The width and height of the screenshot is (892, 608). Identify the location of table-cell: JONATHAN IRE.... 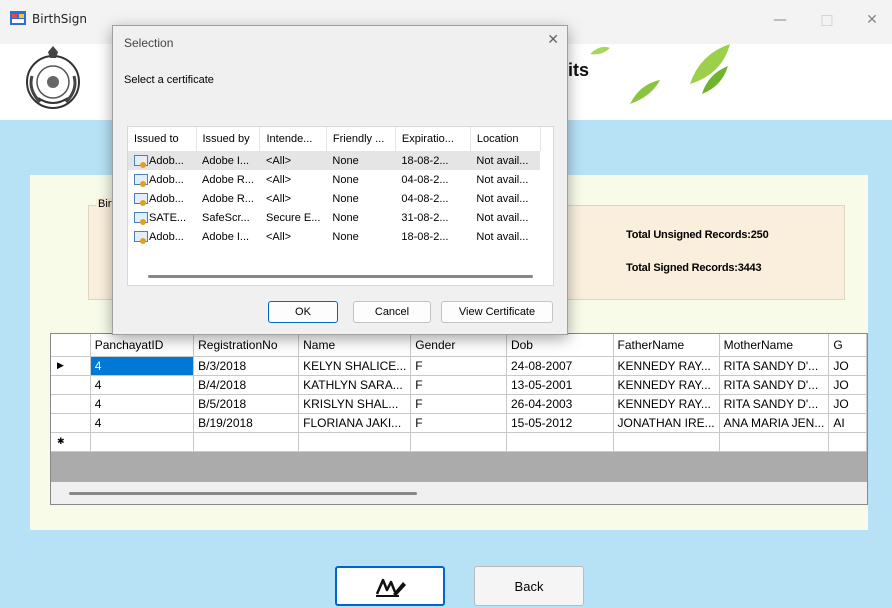
(666, 423).